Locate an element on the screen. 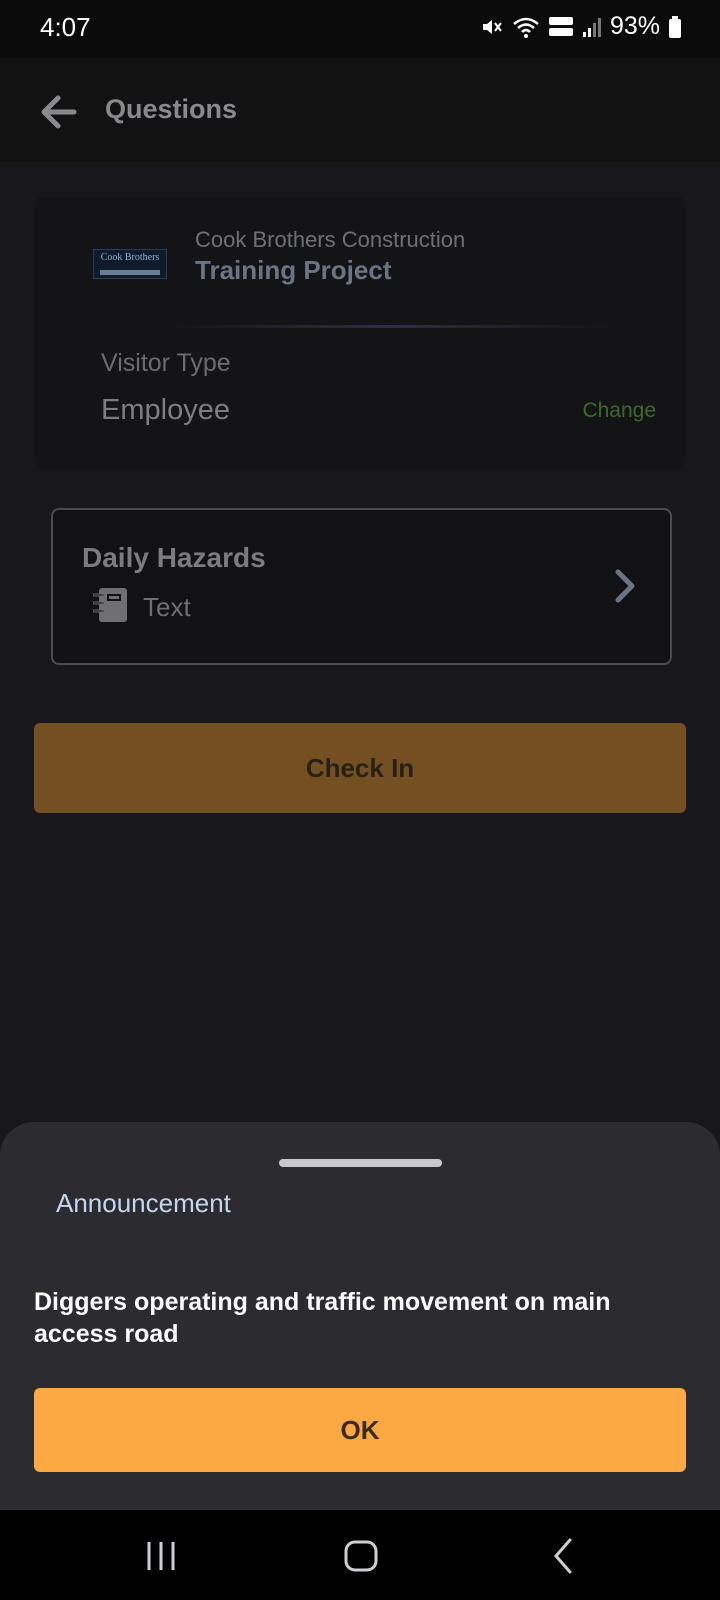 This screenshot has height=1600, width=720. battery-icon is located at coordinates (675, 26).